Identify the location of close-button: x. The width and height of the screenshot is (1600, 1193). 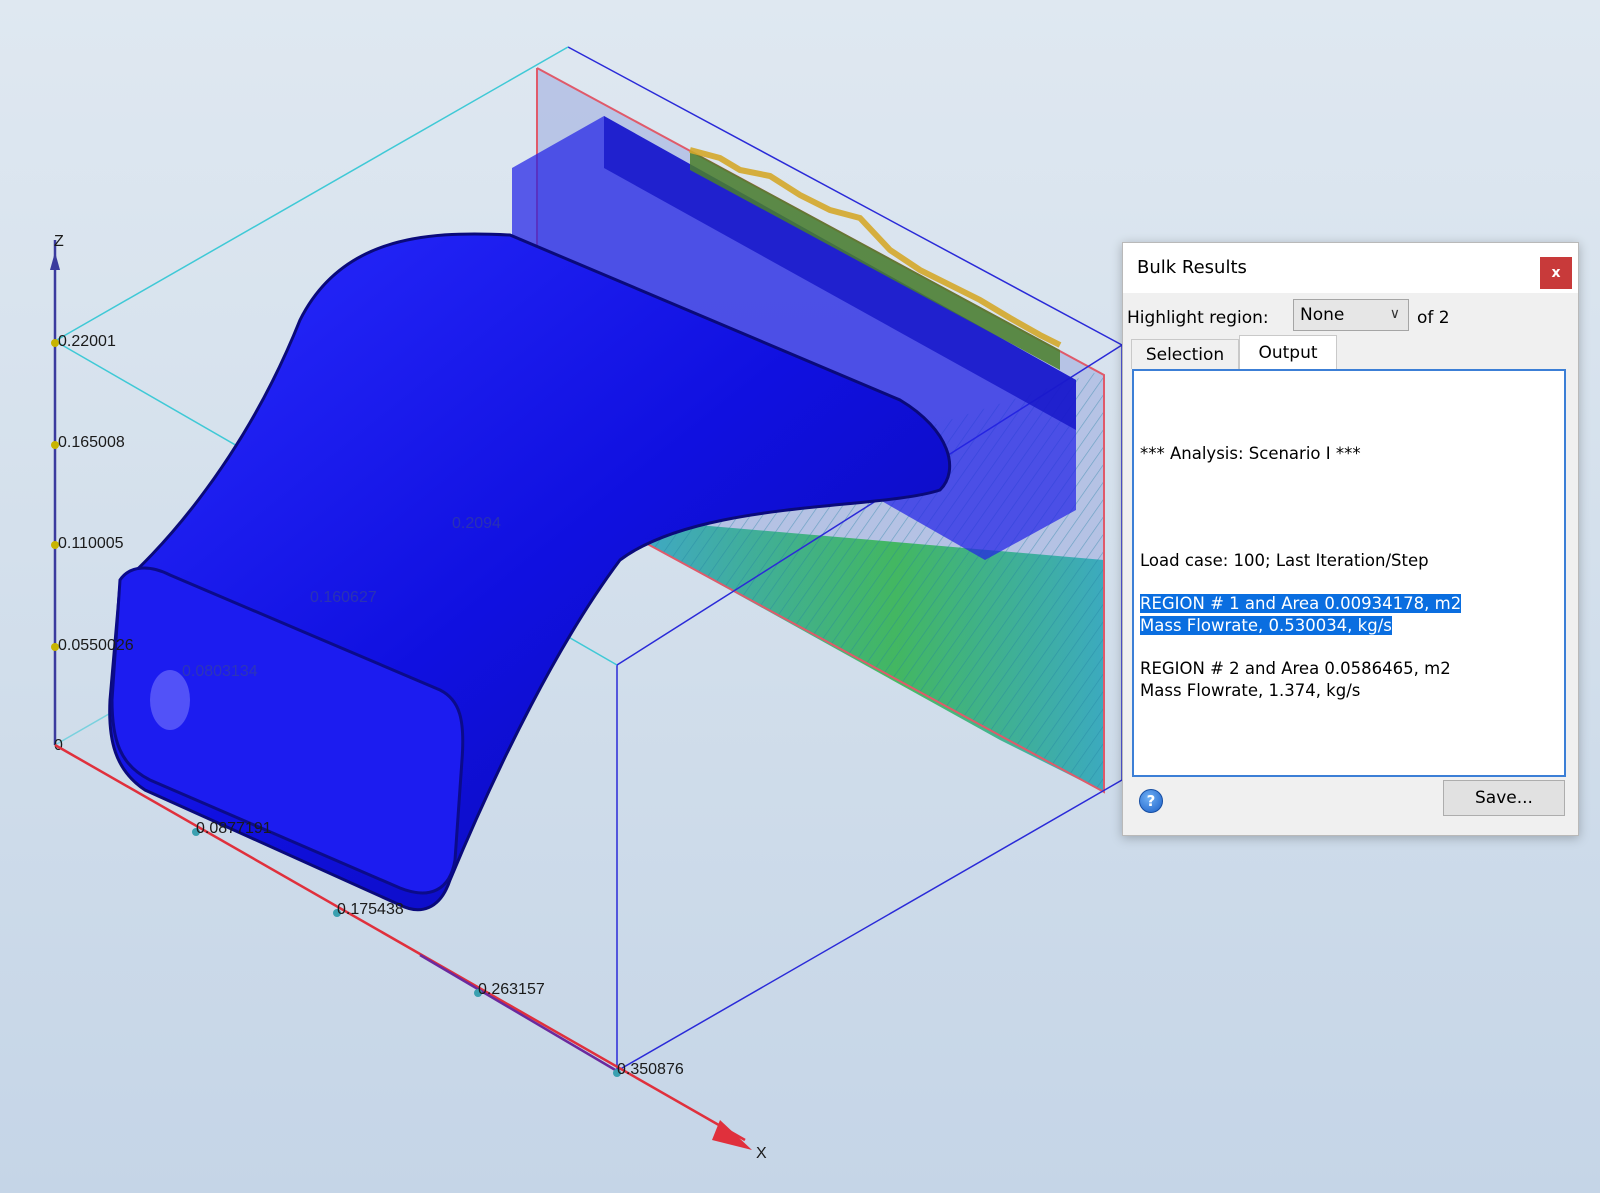
(1556, 273).